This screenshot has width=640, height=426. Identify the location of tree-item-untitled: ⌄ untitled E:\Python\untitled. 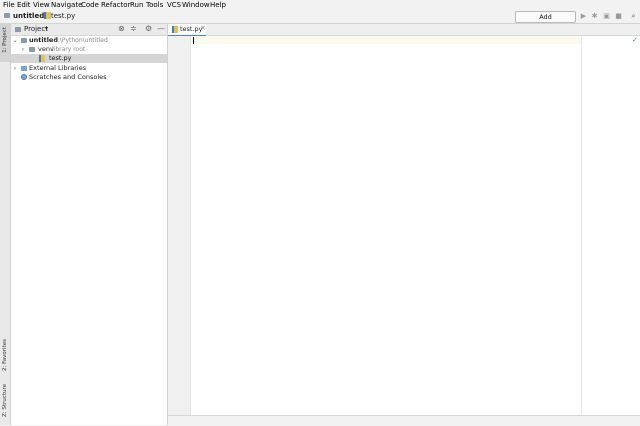
(89, 40).